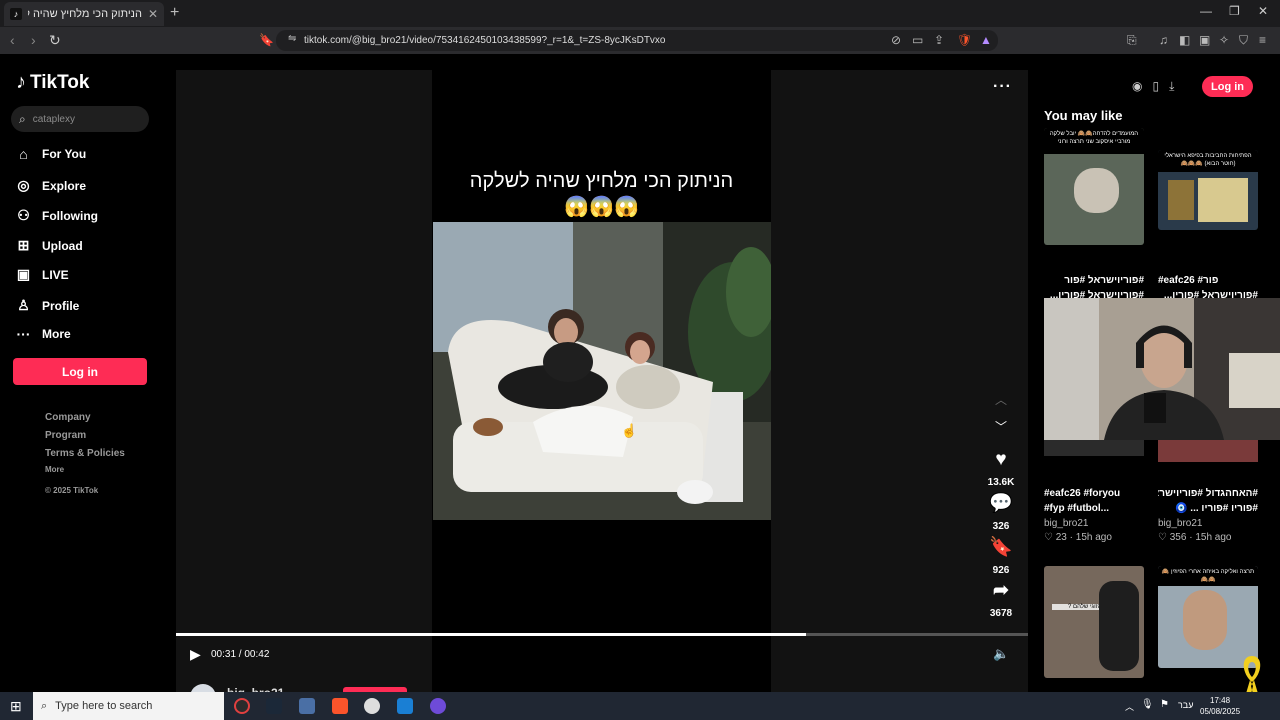 The width and height of the screenshot is (1280, 720). Describe the element at coordinates (195, 654) in the screenshot. I see `play-icon: ▶` at that location.